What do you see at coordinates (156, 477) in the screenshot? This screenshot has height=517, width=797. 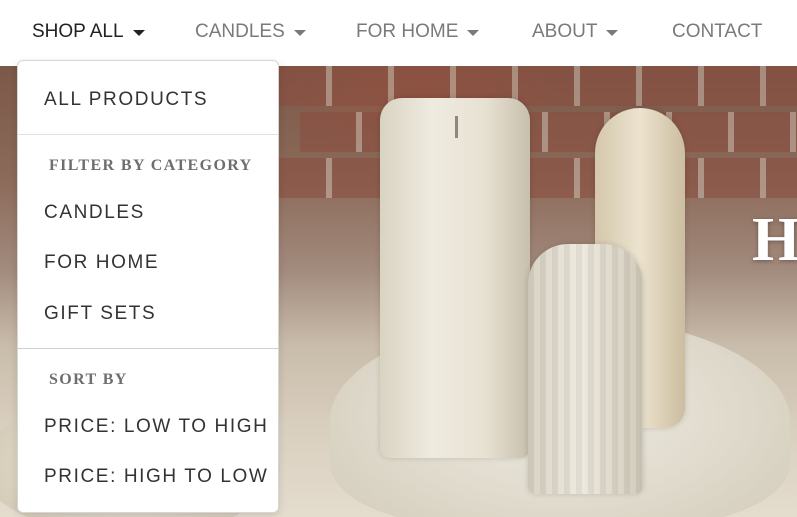 I see `menu-item-price-high-to-low: PRICE: HIGH TO LOW` at bounding box center [156, 477].